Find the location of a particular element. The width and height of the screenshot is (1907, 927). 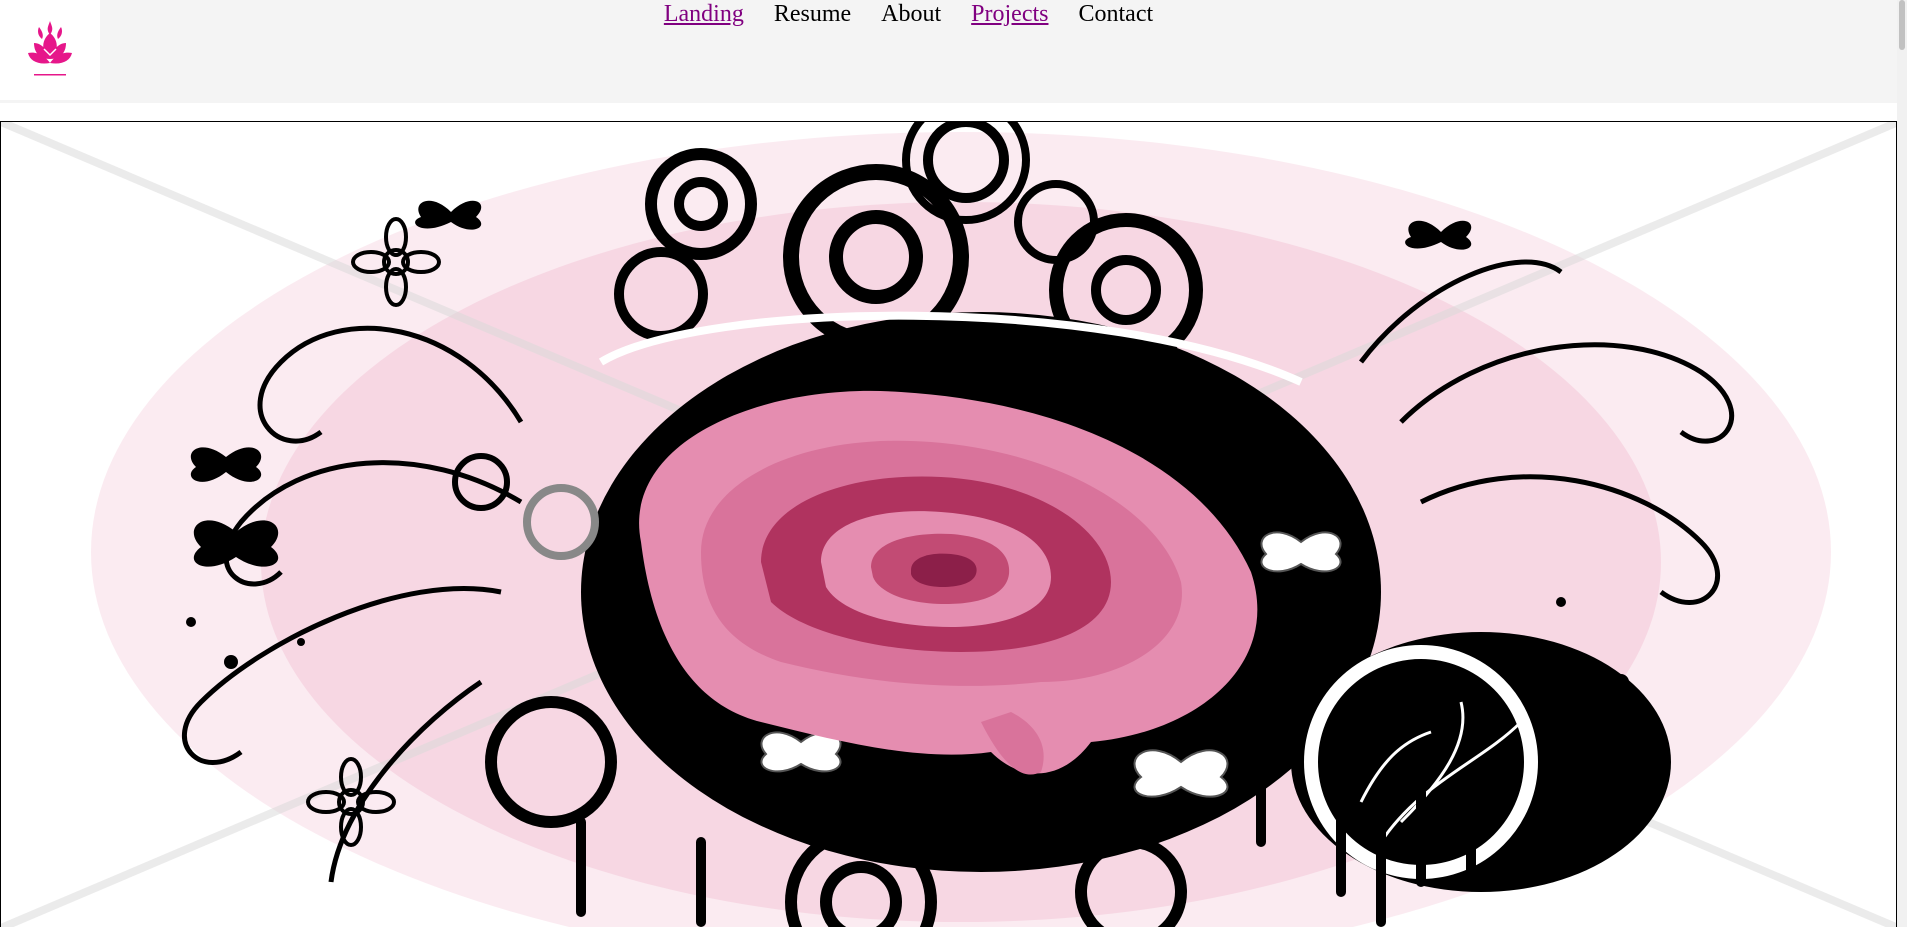

scrollbar-thumb is located at coordinates (1902, 25).